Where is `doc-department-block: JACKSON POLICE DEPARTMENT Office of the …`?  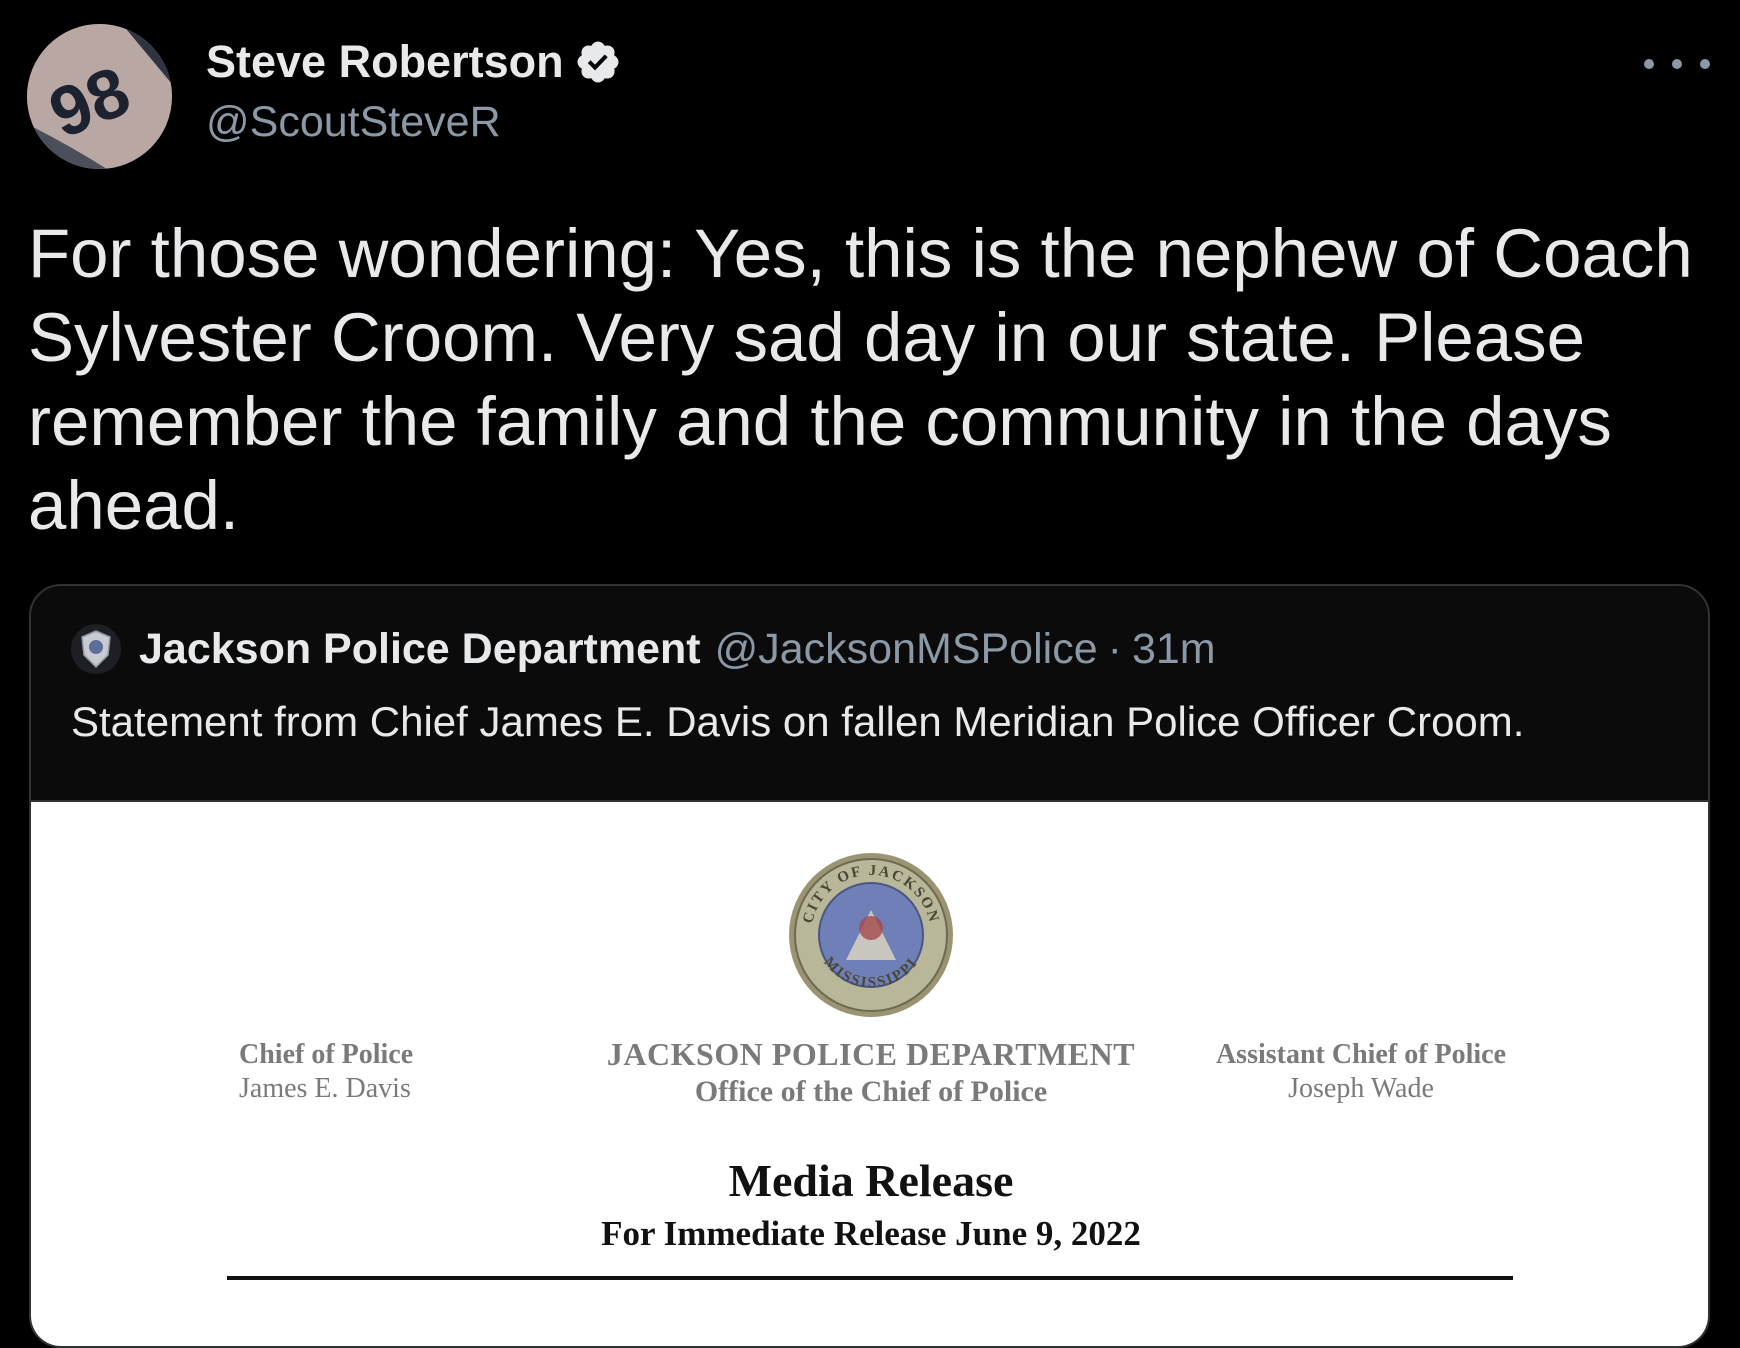 doc-department-block: JACKSON POLICE DEPARTMENT Office of the … is located at coordinates (871, 1072).